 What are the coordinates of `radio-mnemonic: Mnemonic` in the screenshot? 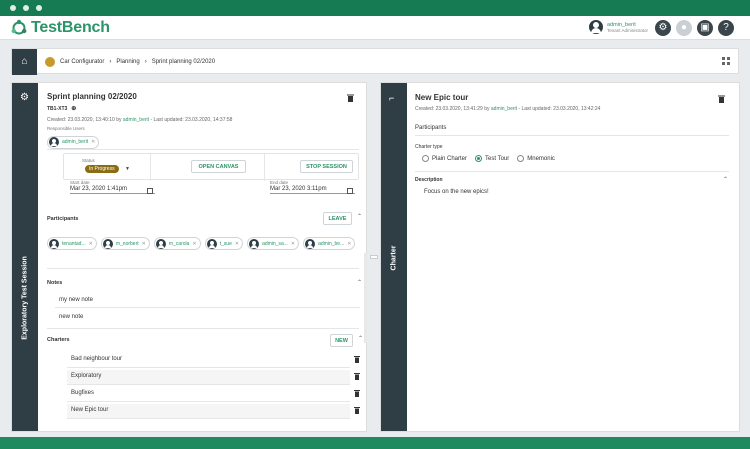 It's located at (536, 158).